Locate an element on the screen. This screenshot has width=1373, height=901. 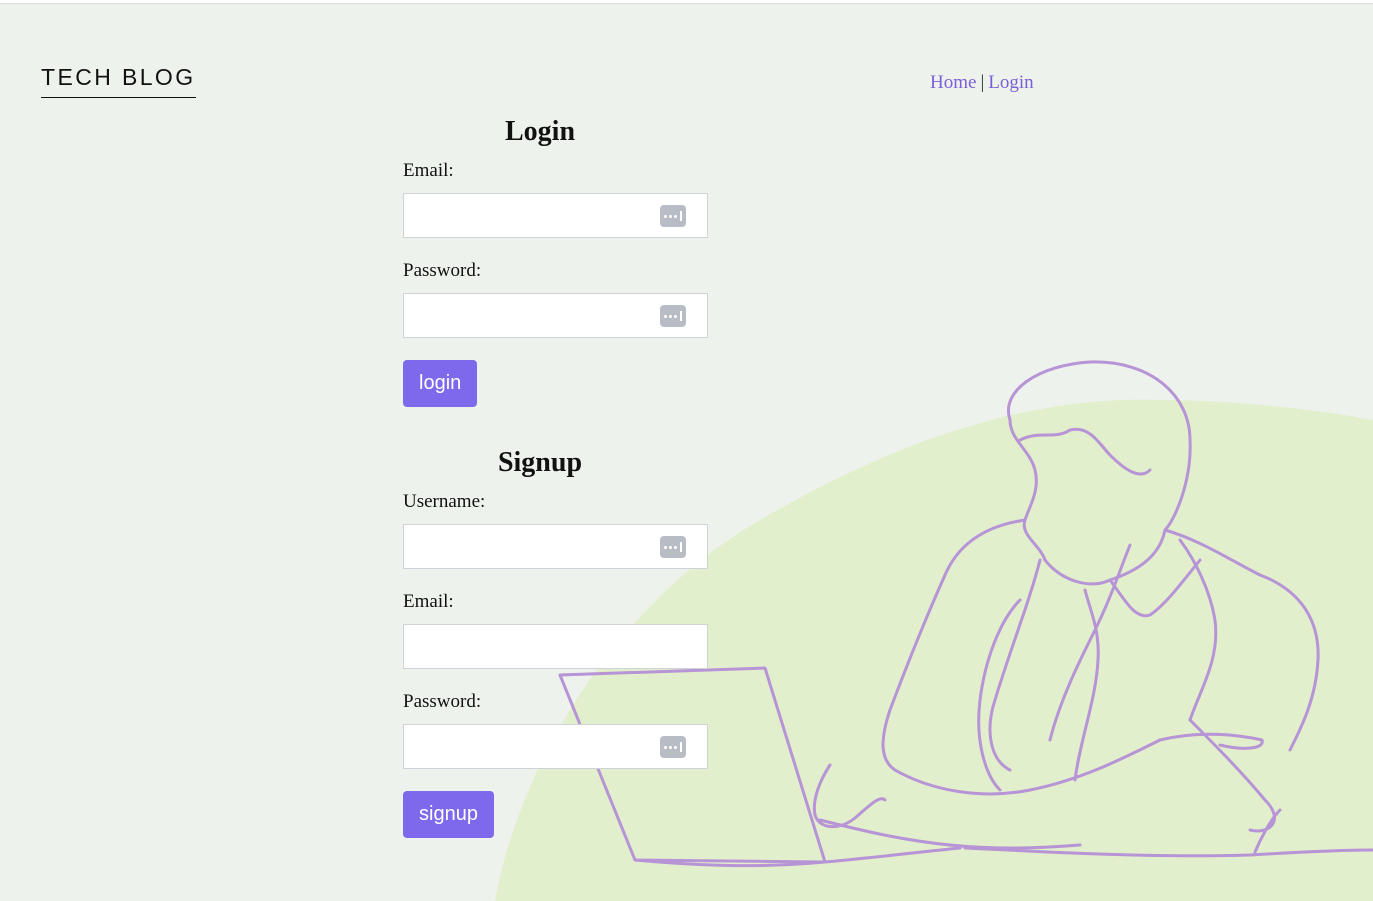
login-button: login is located at coordinates (440, 383).